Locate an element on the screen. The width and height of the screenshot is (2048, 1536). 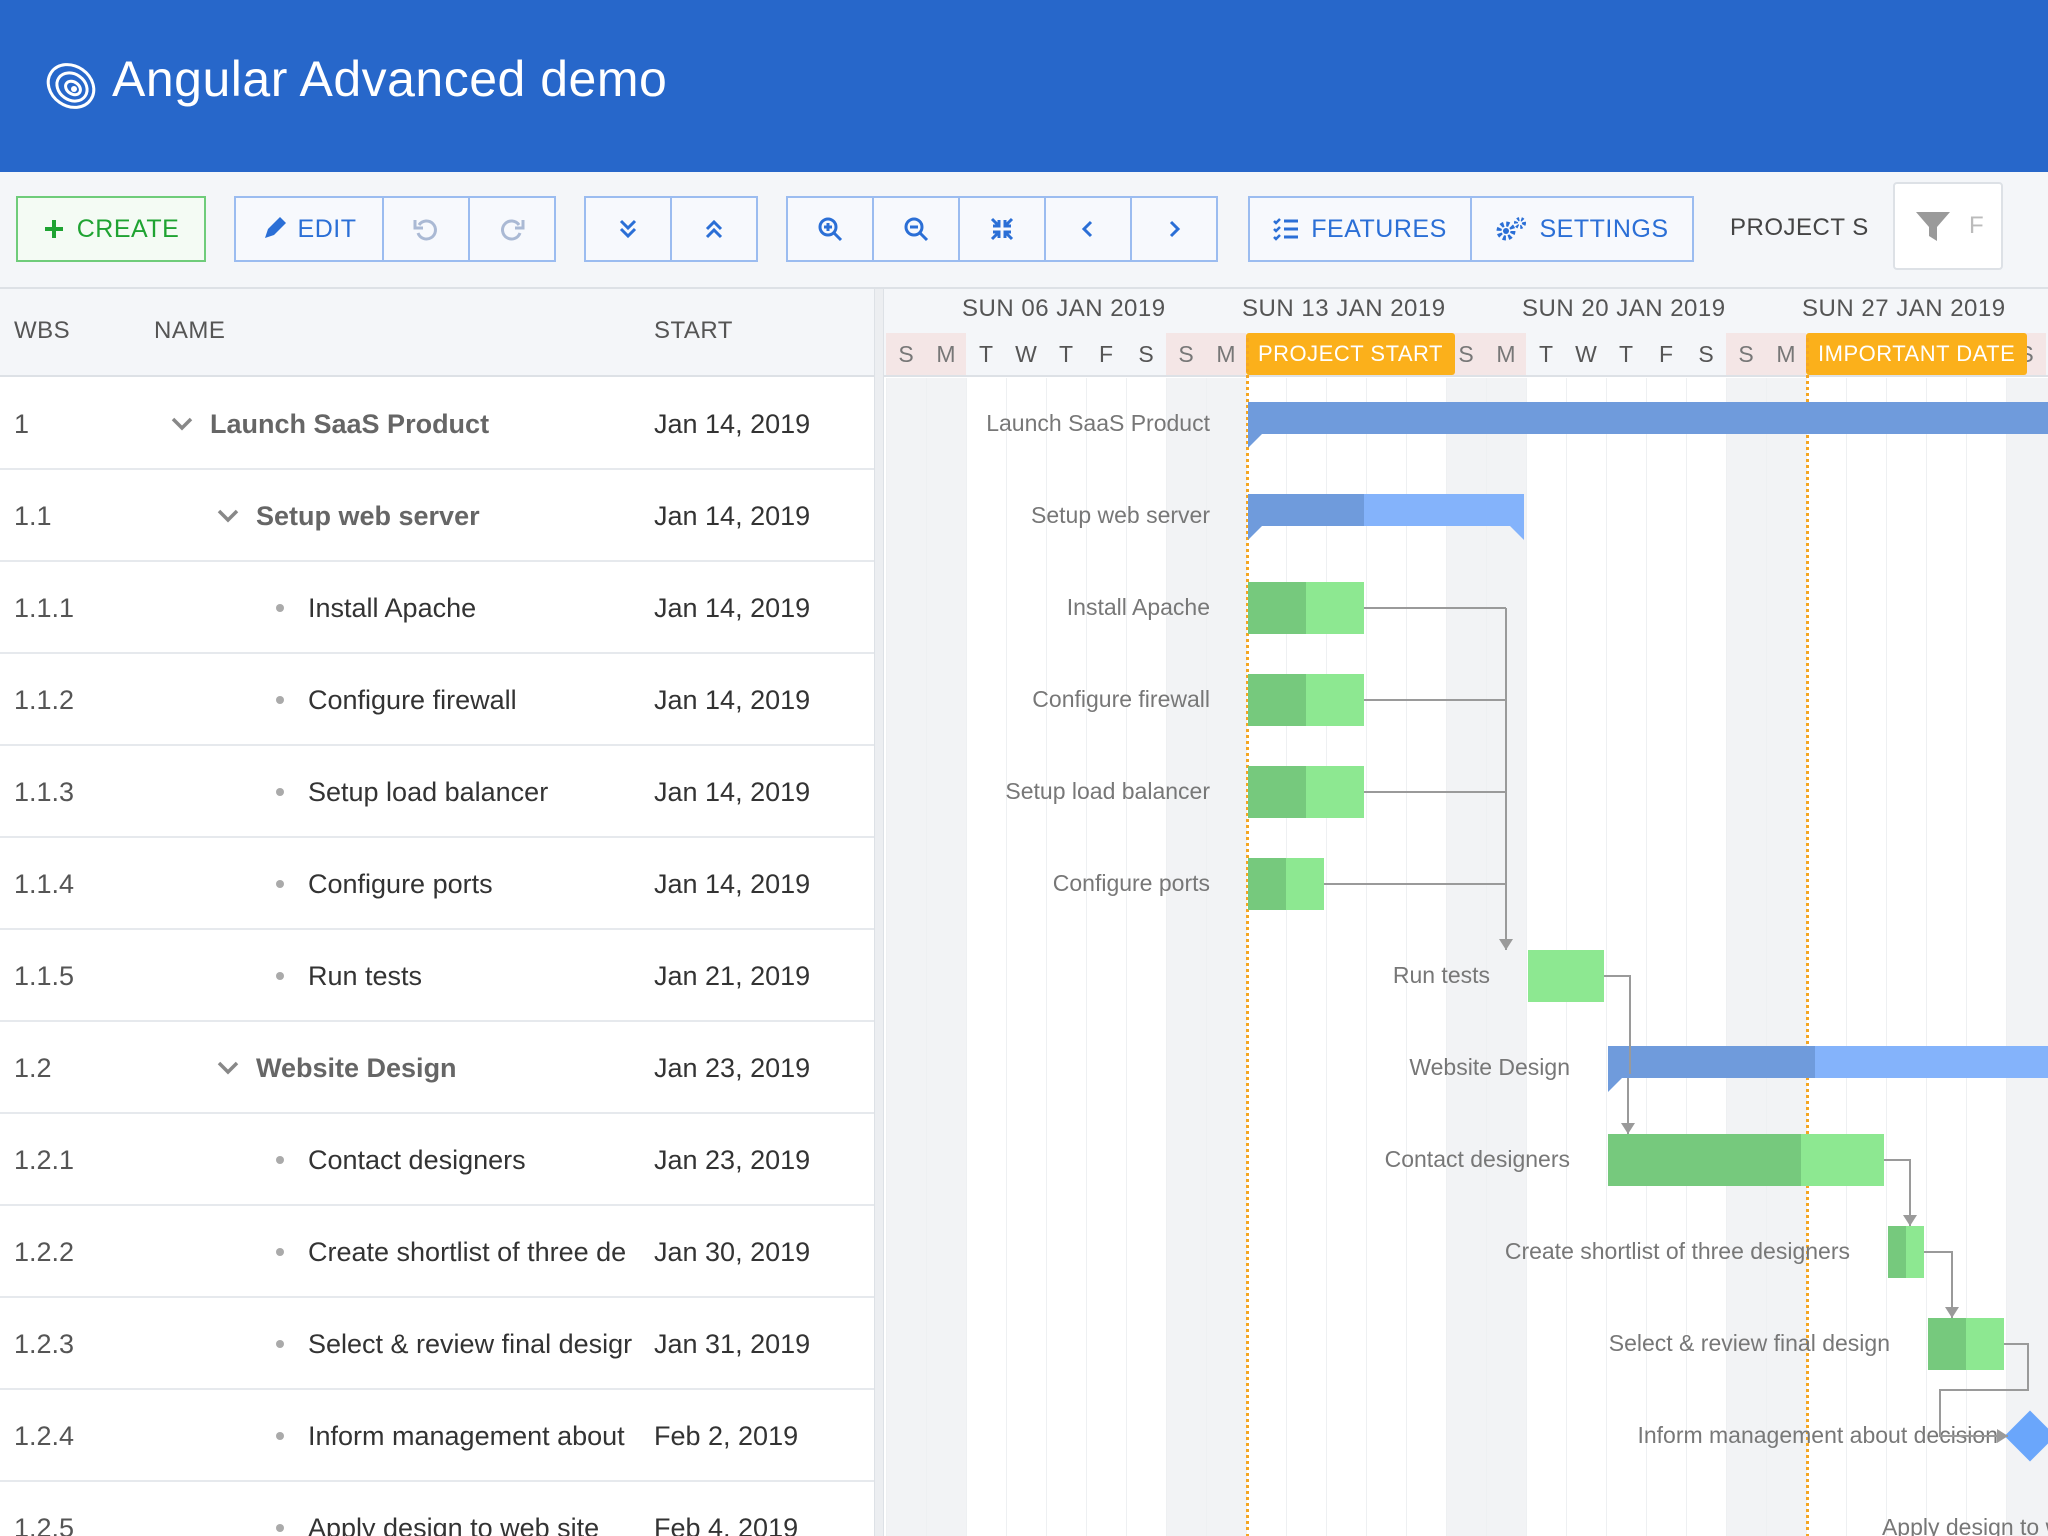
wbs-cell: 1.2 is located at coordinates (33, 1068).